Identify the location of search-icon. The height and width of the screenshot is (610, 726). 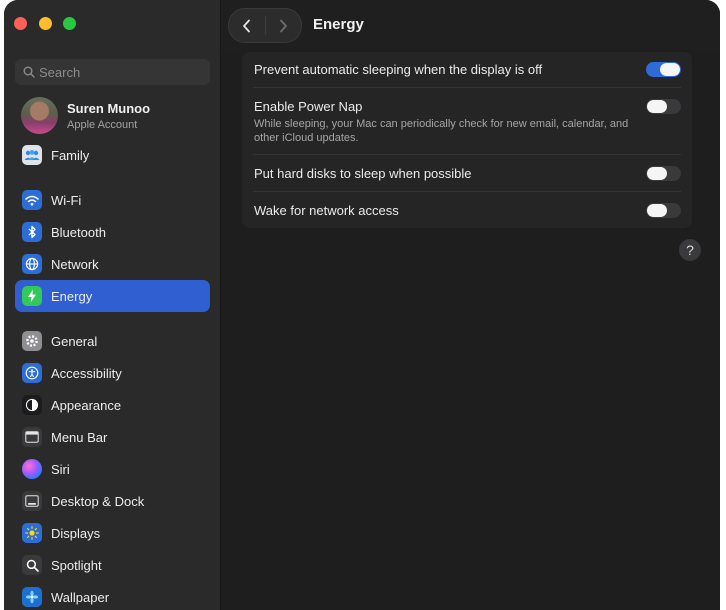
(29, 72).